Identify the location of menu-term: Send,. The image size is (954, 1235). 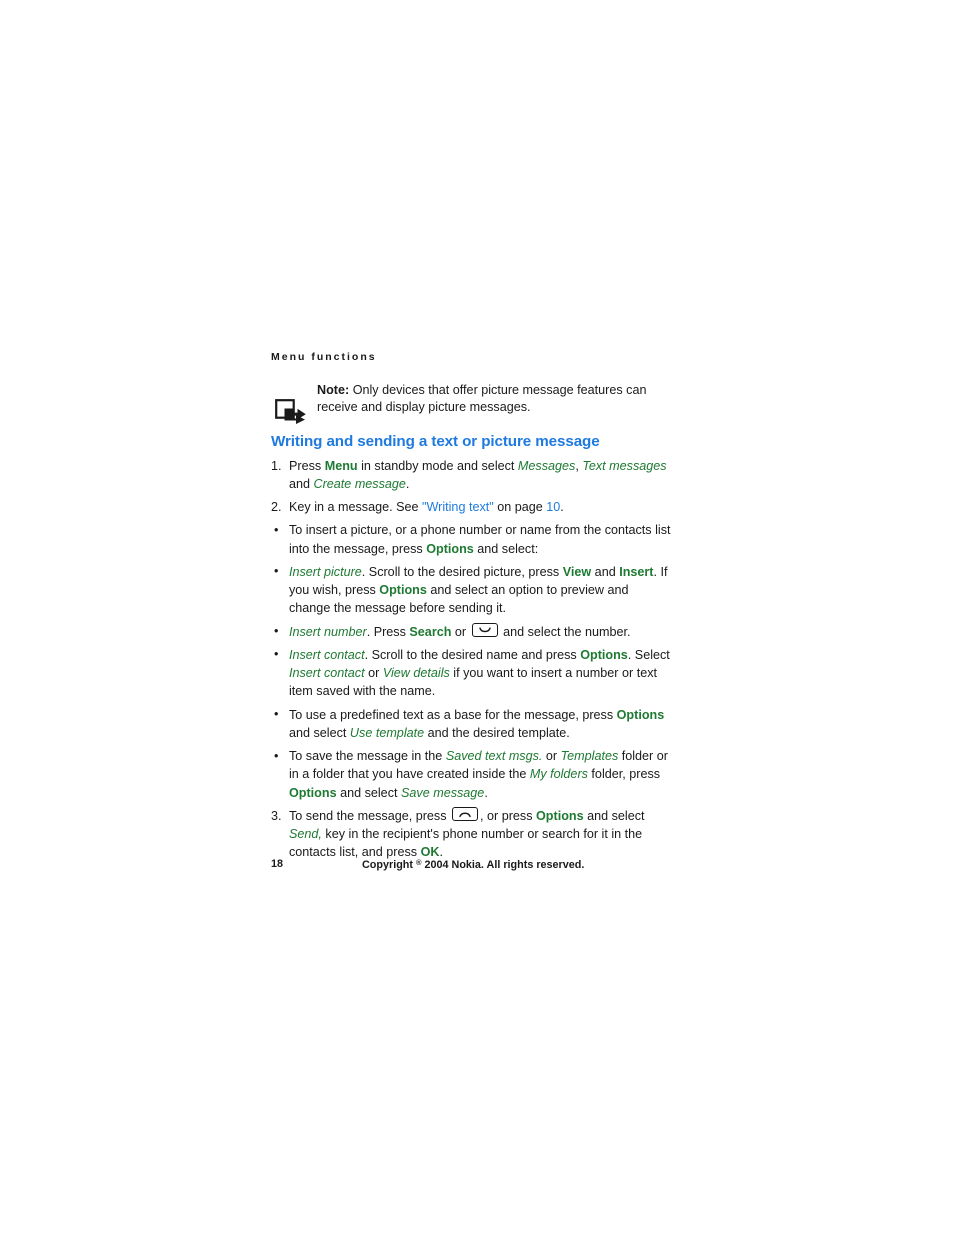
(305, 834).